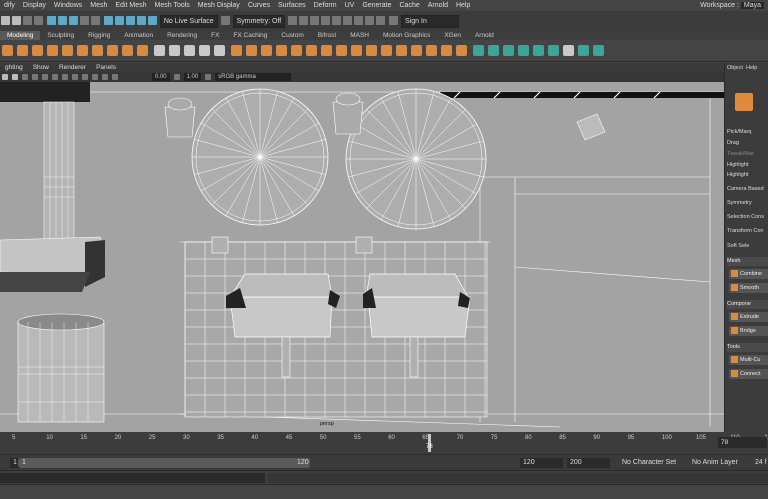  Describe the element at coordinates (431, 50) in the screenshot. I see `circularize-icon` at that location.